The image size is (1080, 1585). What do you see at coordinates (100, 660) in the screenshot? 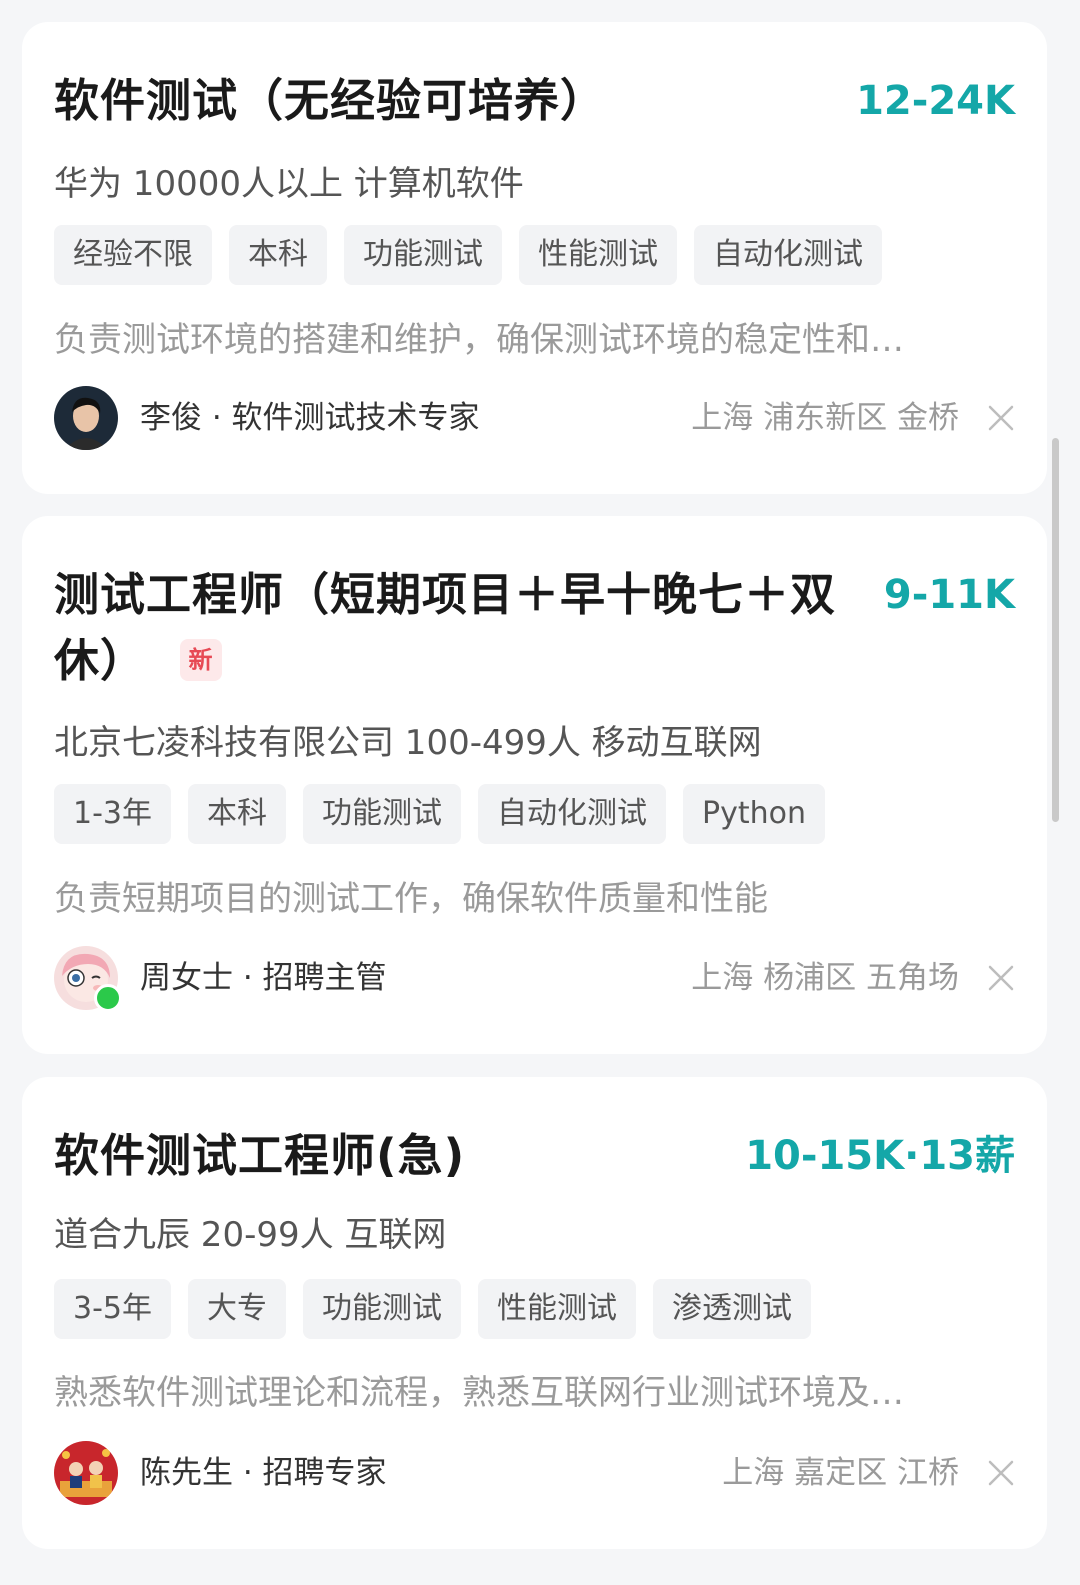
I see `job-title-line2: 休）` at bounding box center [100, 660].